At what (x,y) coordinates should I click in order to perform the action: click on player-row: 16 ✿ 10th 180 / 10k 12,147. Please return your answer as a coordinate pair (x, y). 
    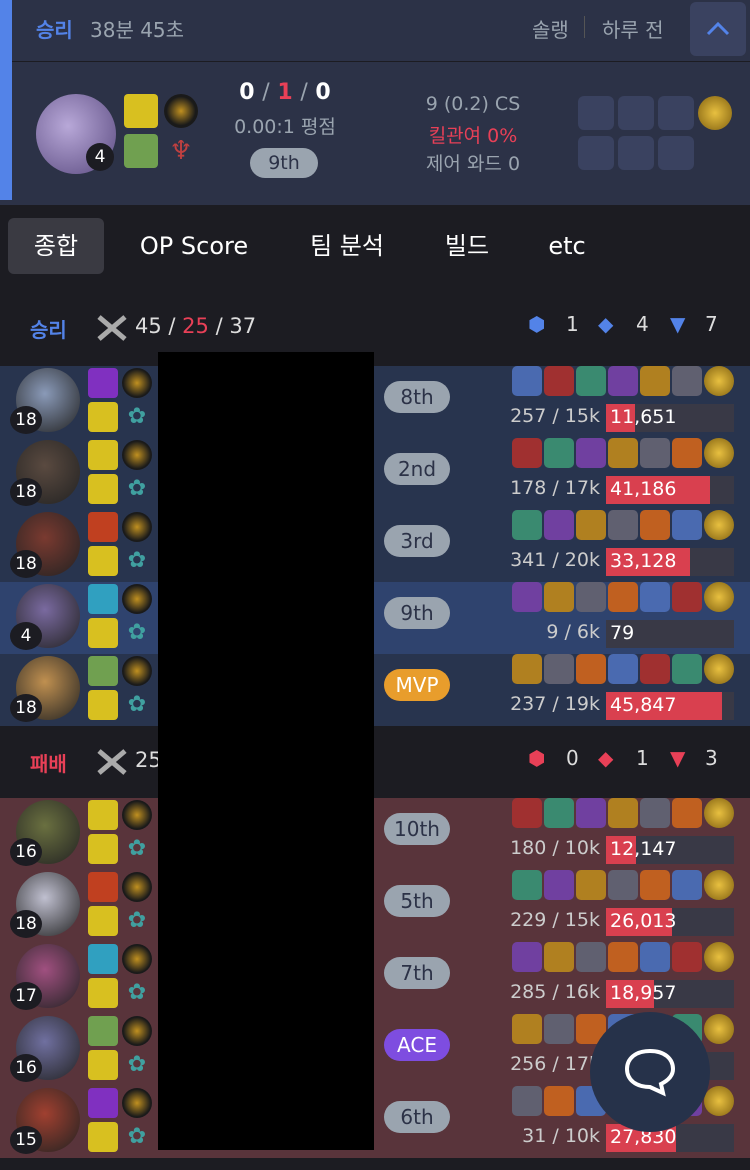
    Looking at the image, I should click on (375, 834).